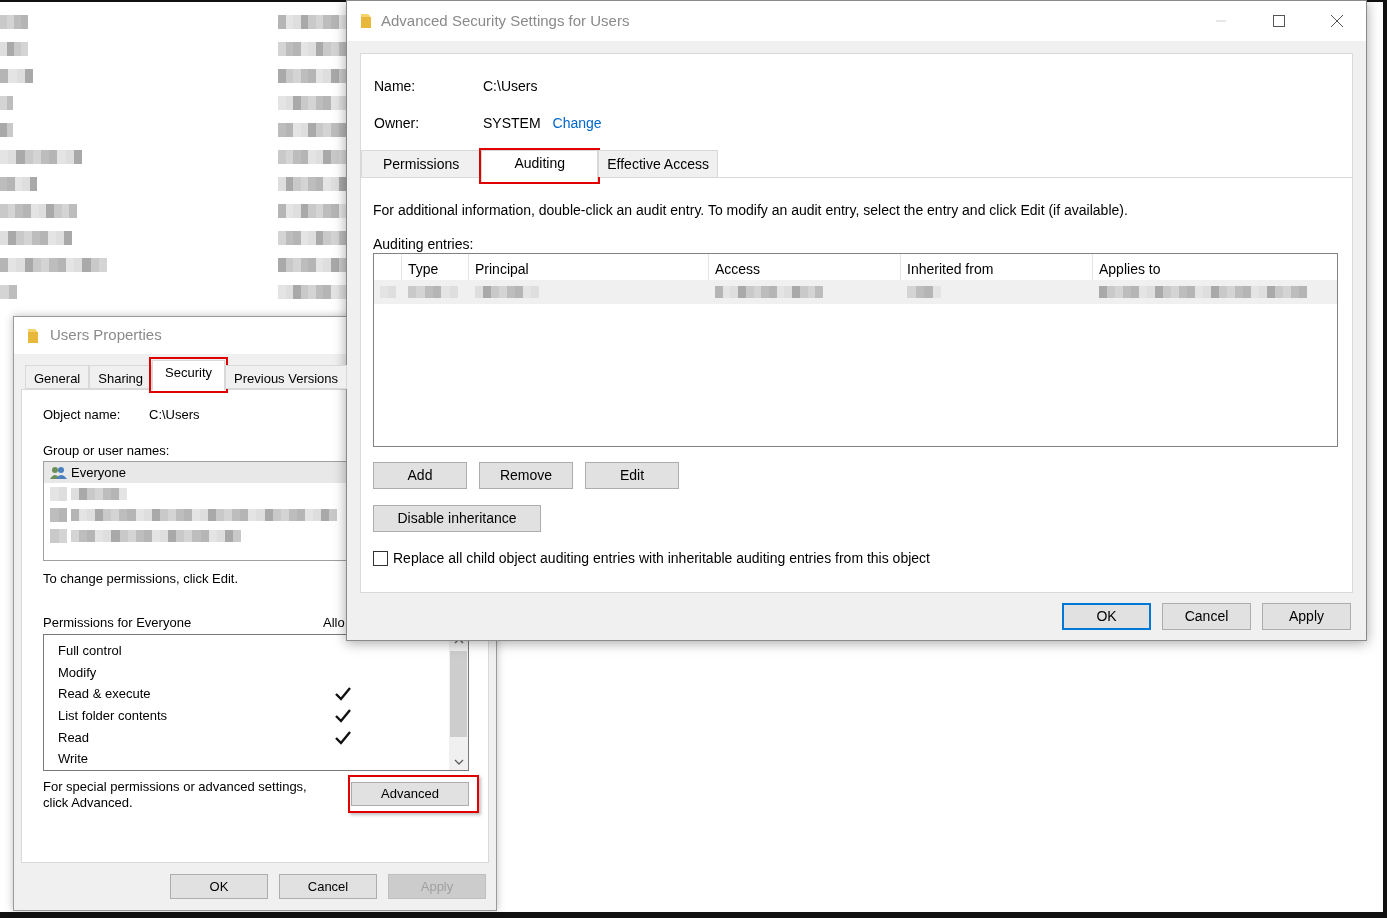 The image size is (1387, 918). Describe the element at coordinates (175, 795) in the screenshot. I see `hint-text: For special permissions or advanced settings, click Advanced.` at that location.